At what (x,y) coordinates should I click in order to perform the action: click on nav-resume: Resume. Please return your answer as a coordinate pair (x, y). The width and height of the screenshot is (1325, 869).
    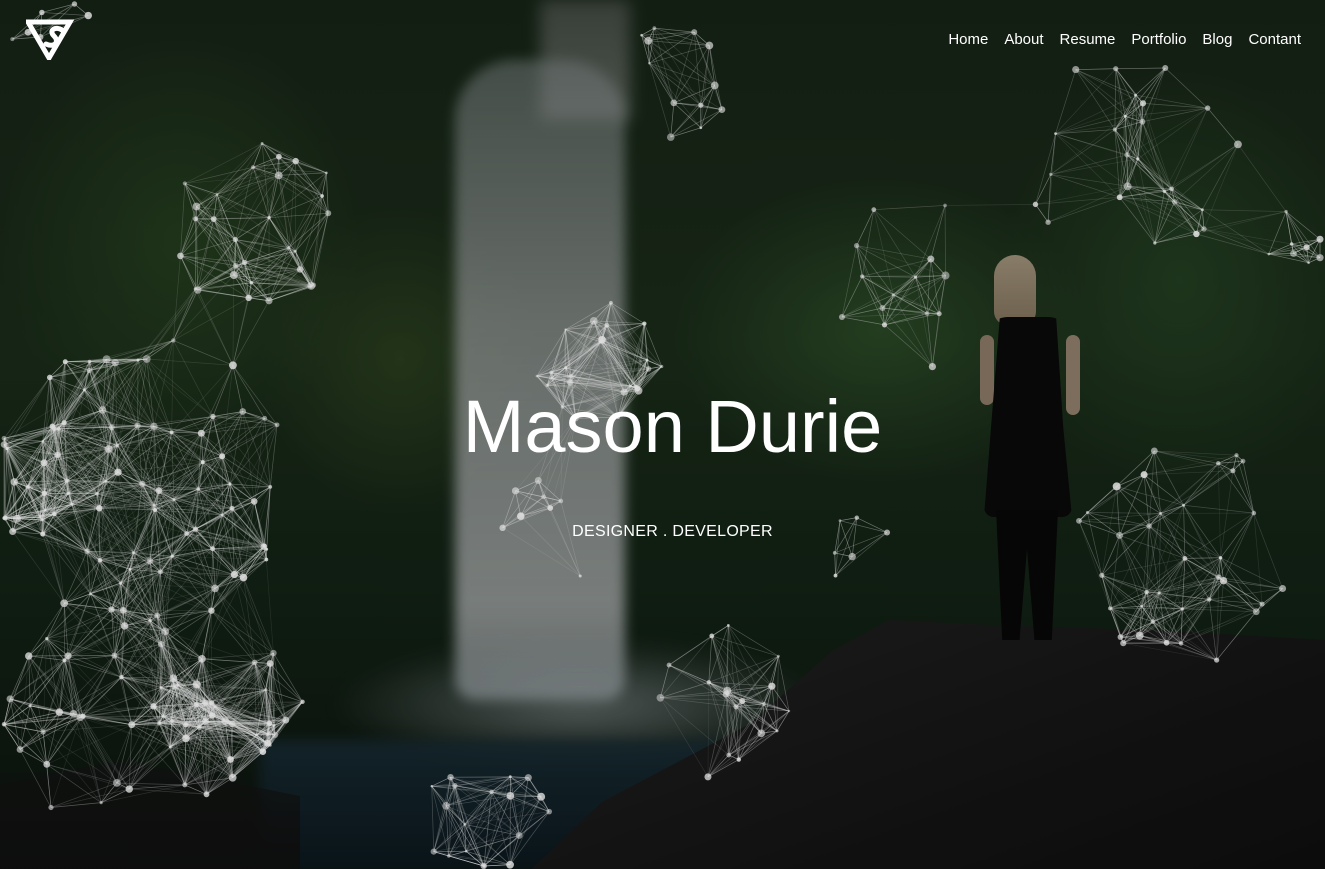
    Looking at the image, I should click on (1088, 40).